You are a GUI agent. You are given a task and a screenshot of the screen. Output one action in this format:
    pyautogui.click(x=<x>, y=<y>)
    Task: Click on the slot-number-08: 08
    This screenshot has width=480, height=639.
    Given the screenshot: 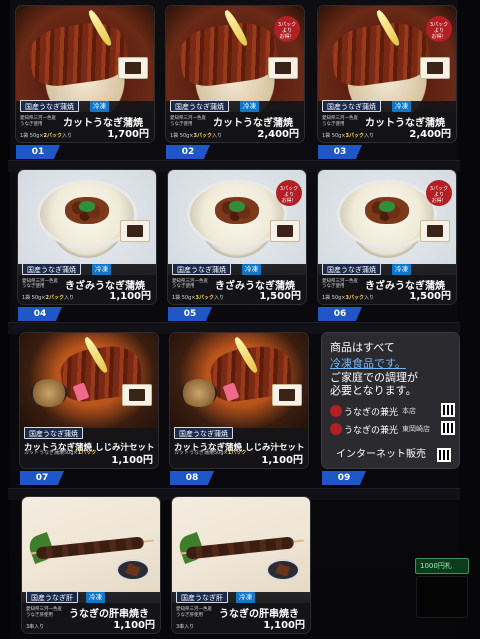 What is the action you would take?
    pyautogui.click(x=192, y=478)
    